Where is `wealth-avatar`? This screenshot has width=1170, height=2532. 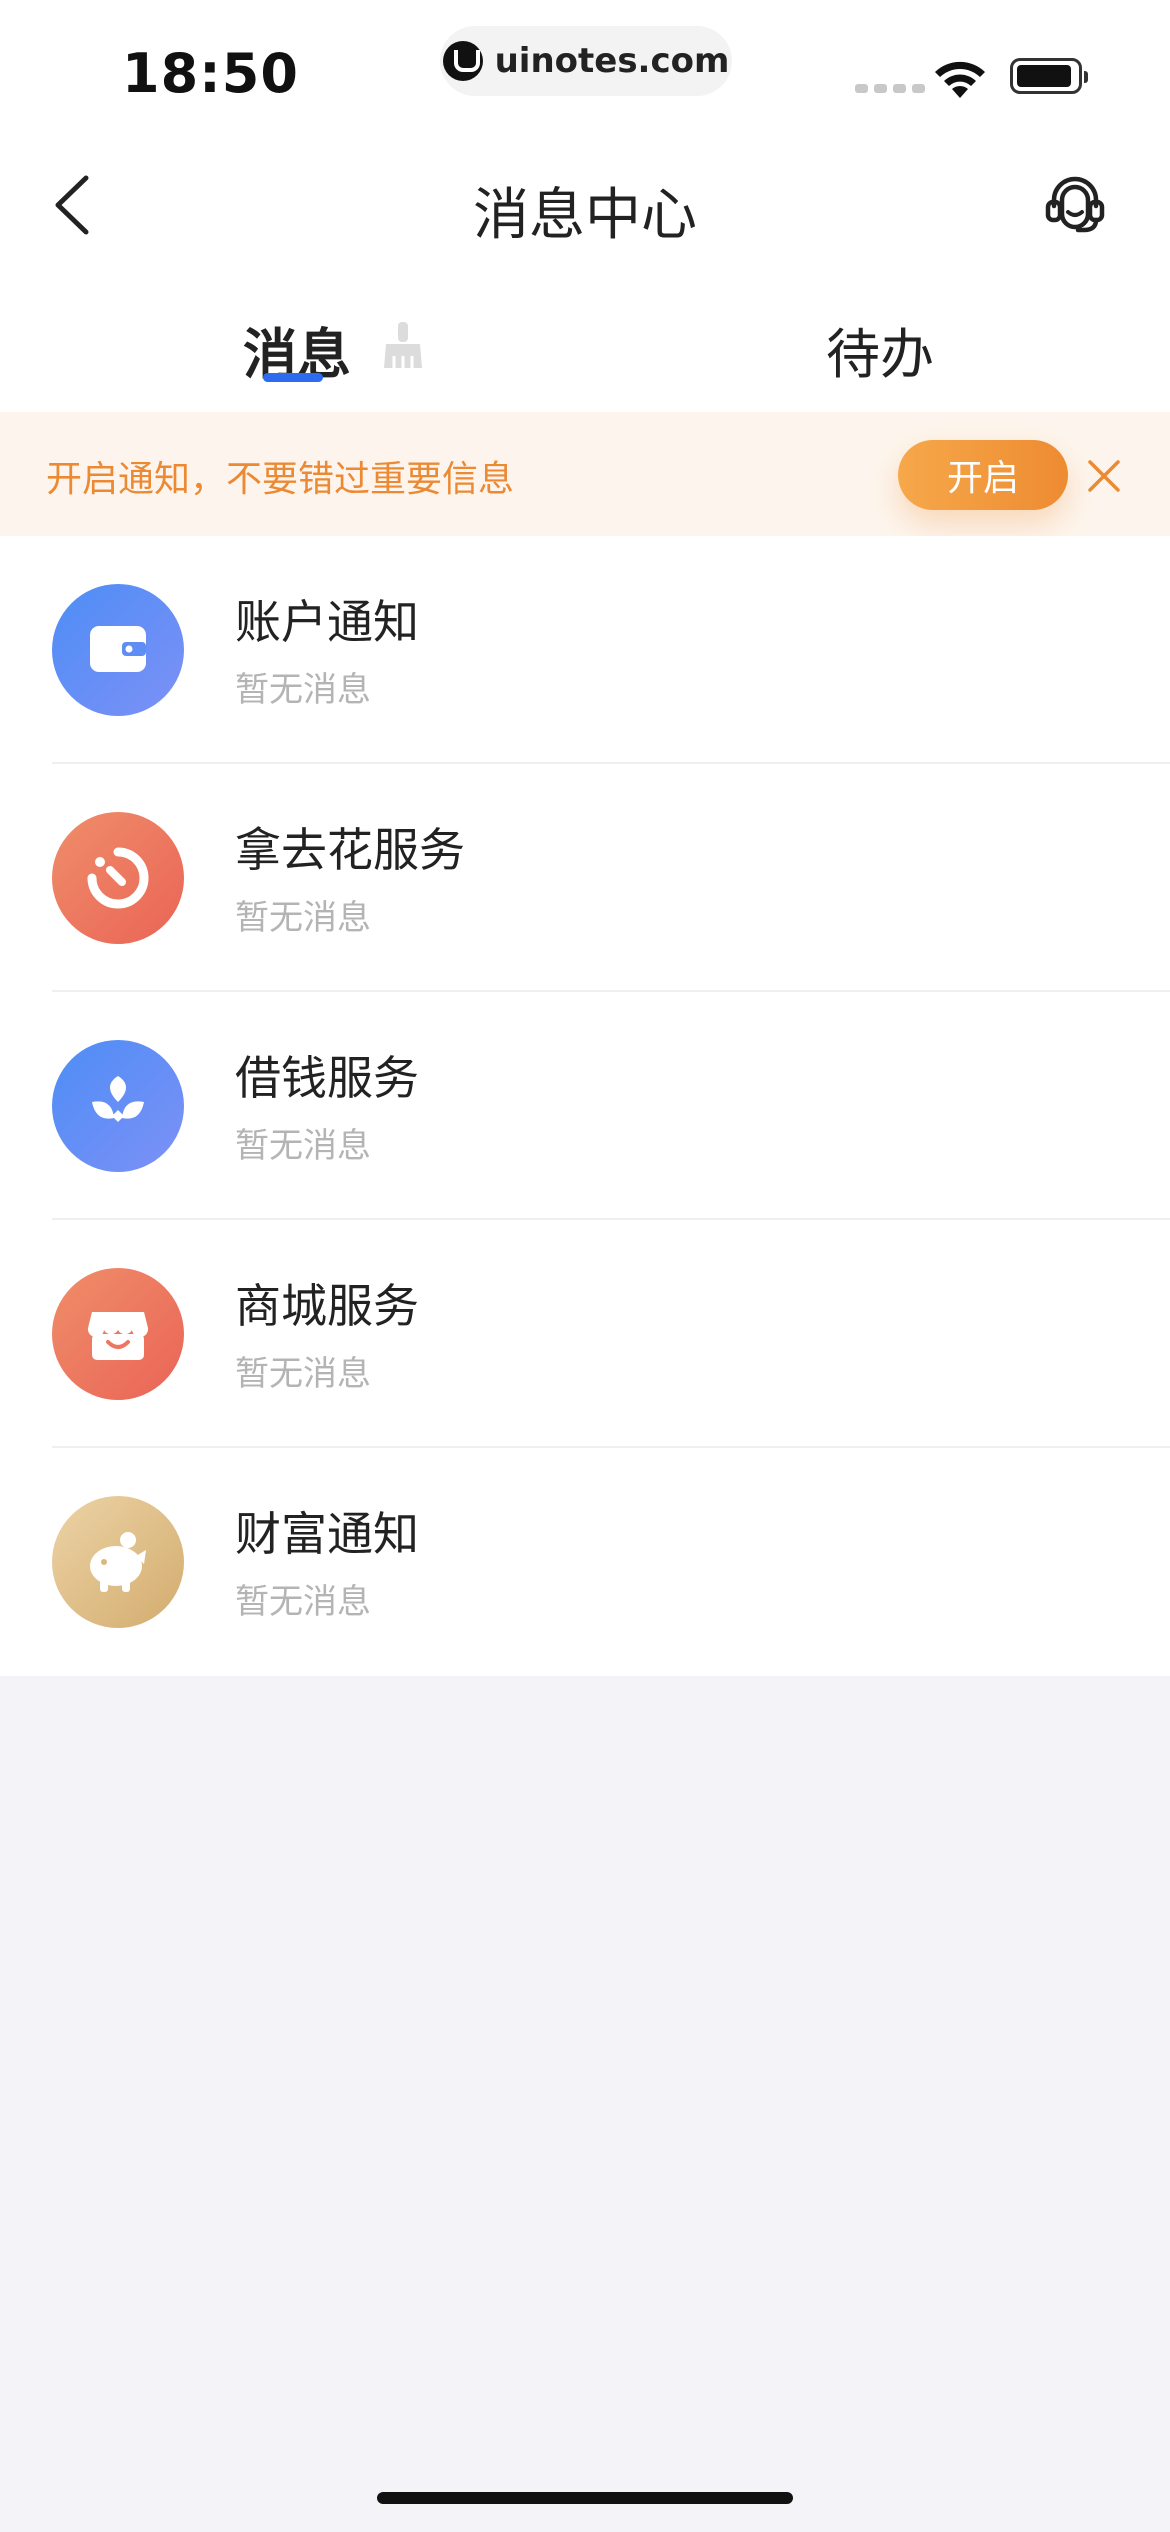
wealth-avatar is located at coordinates (118, 1562).